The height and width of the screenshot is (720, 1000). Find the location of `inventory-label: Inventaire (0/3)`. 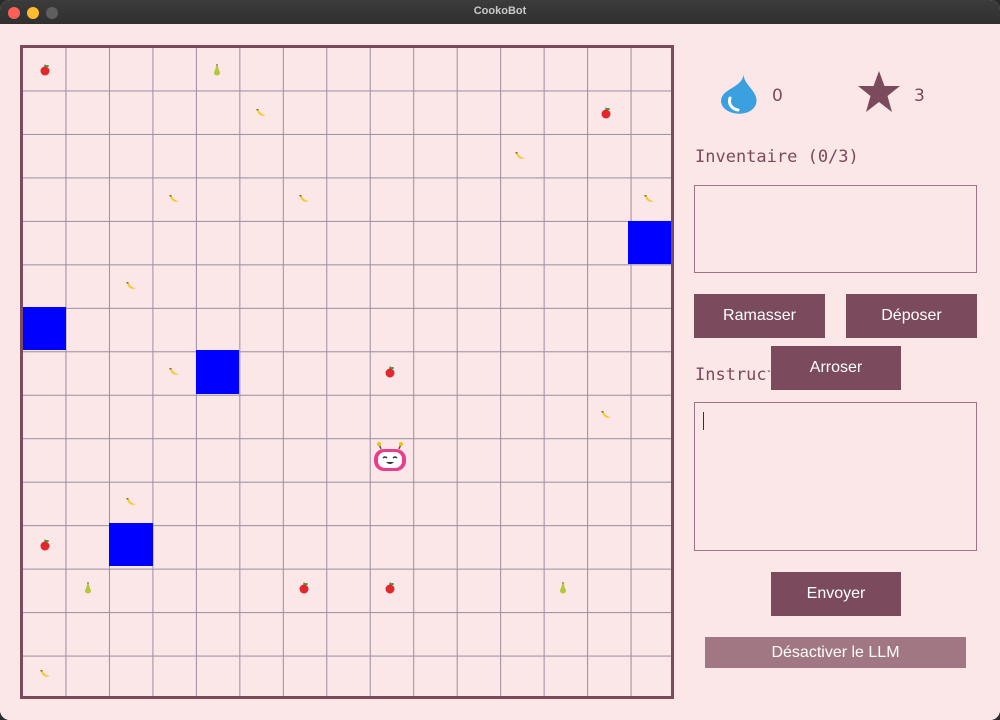

inventory-label: Inventaire (0/3) is located at coordinates (777, 157).